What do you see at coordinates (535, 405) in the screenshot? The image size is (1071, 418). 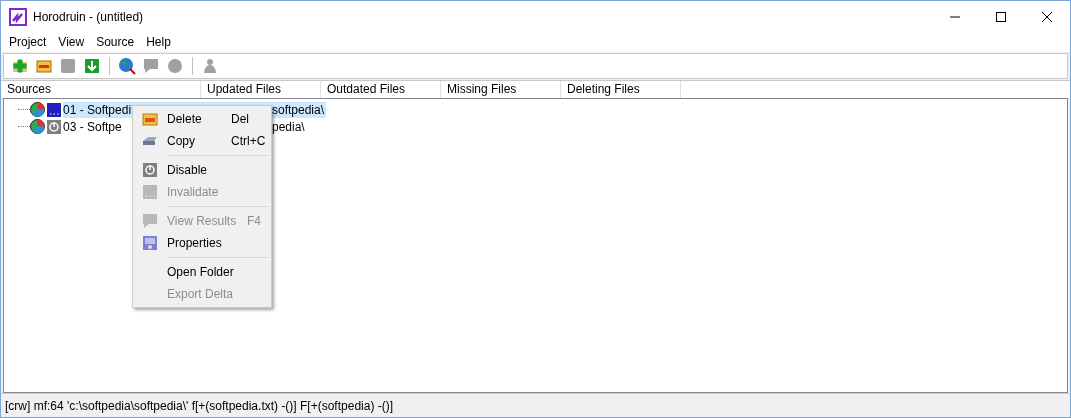 I see `status-bar: [crw] mf:64 'c:\softpedia\softpedia\' f[+(softpedia.txt) -()] F[+(softpedia) -()]` at bounding box center [535, 405].